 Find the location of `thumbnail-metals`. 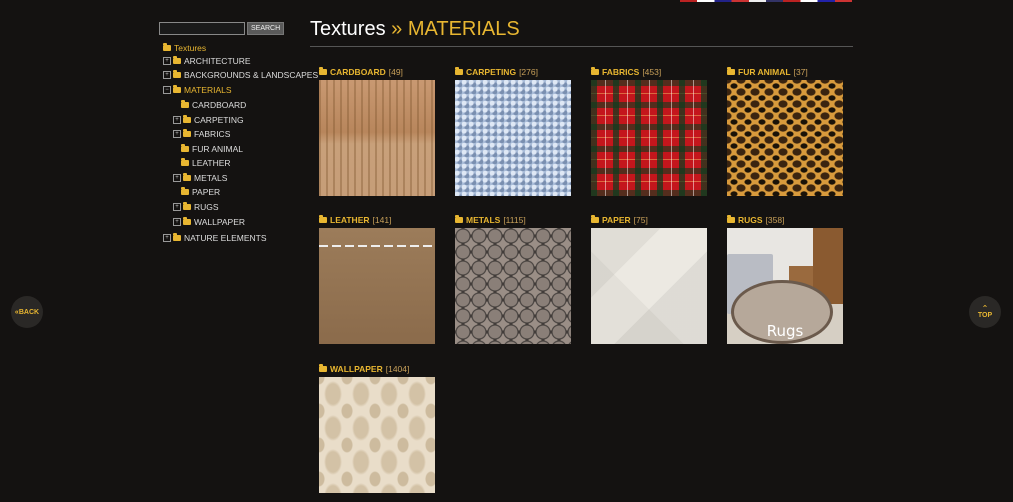

thumbnail-metals is located at coordinates (513, 286).